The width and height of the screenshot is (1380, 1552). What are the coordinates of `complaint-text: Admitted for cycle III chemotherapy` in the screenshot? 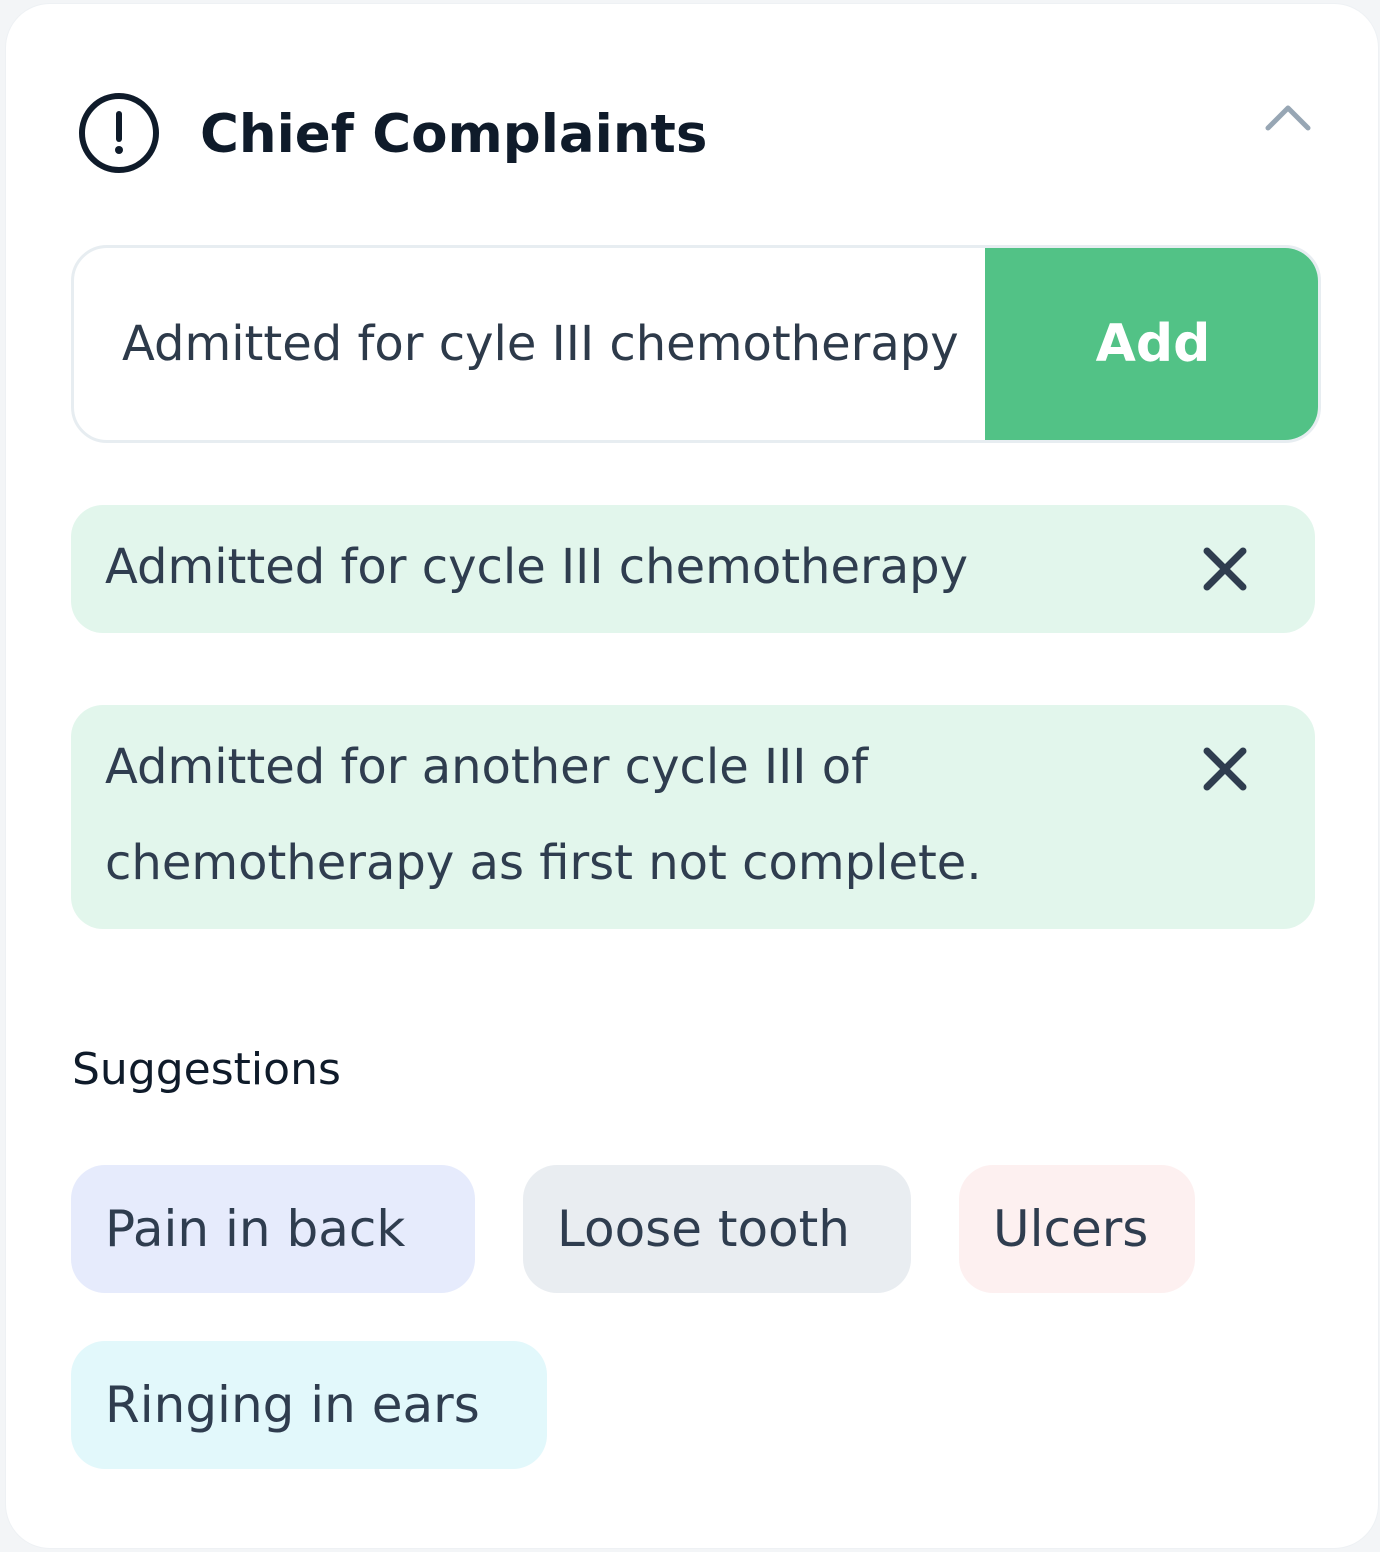 It's located at (537, 567).